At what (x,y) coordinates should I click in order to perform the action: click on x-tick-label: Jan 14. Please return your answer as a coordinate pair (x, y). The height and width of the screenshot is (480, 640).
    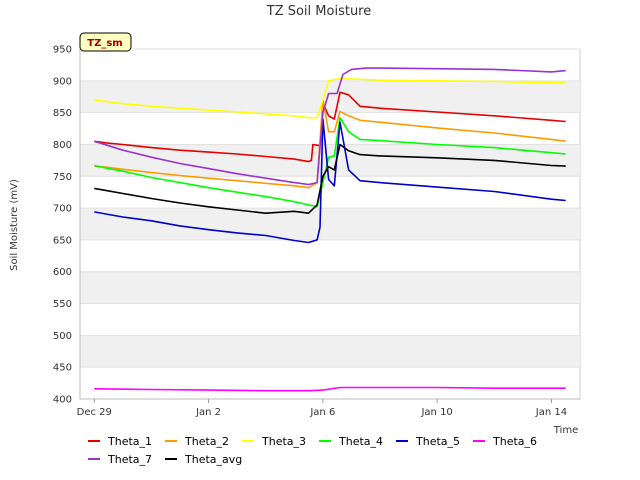
    Looking at the image, I should click on (551, 412).